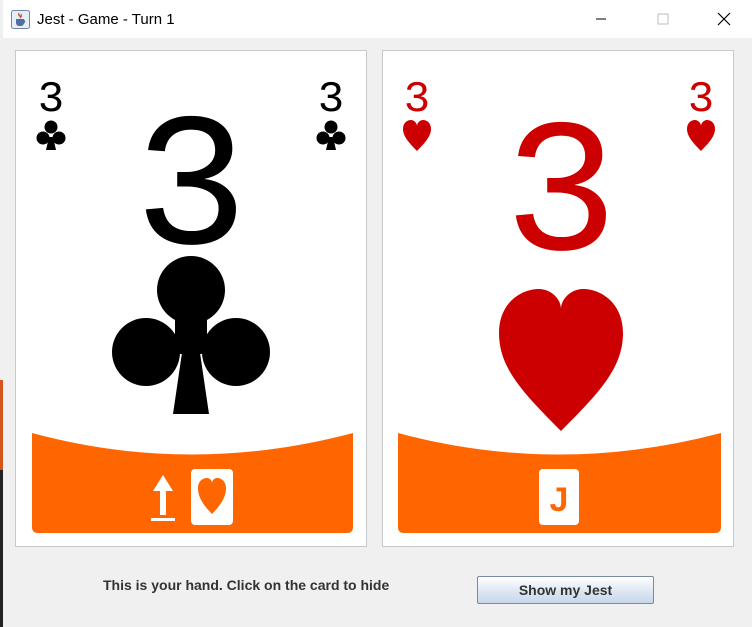 This screenshot has height=627, width=752. I want to click on joker-trophy-letter: J, so click(559, 500).